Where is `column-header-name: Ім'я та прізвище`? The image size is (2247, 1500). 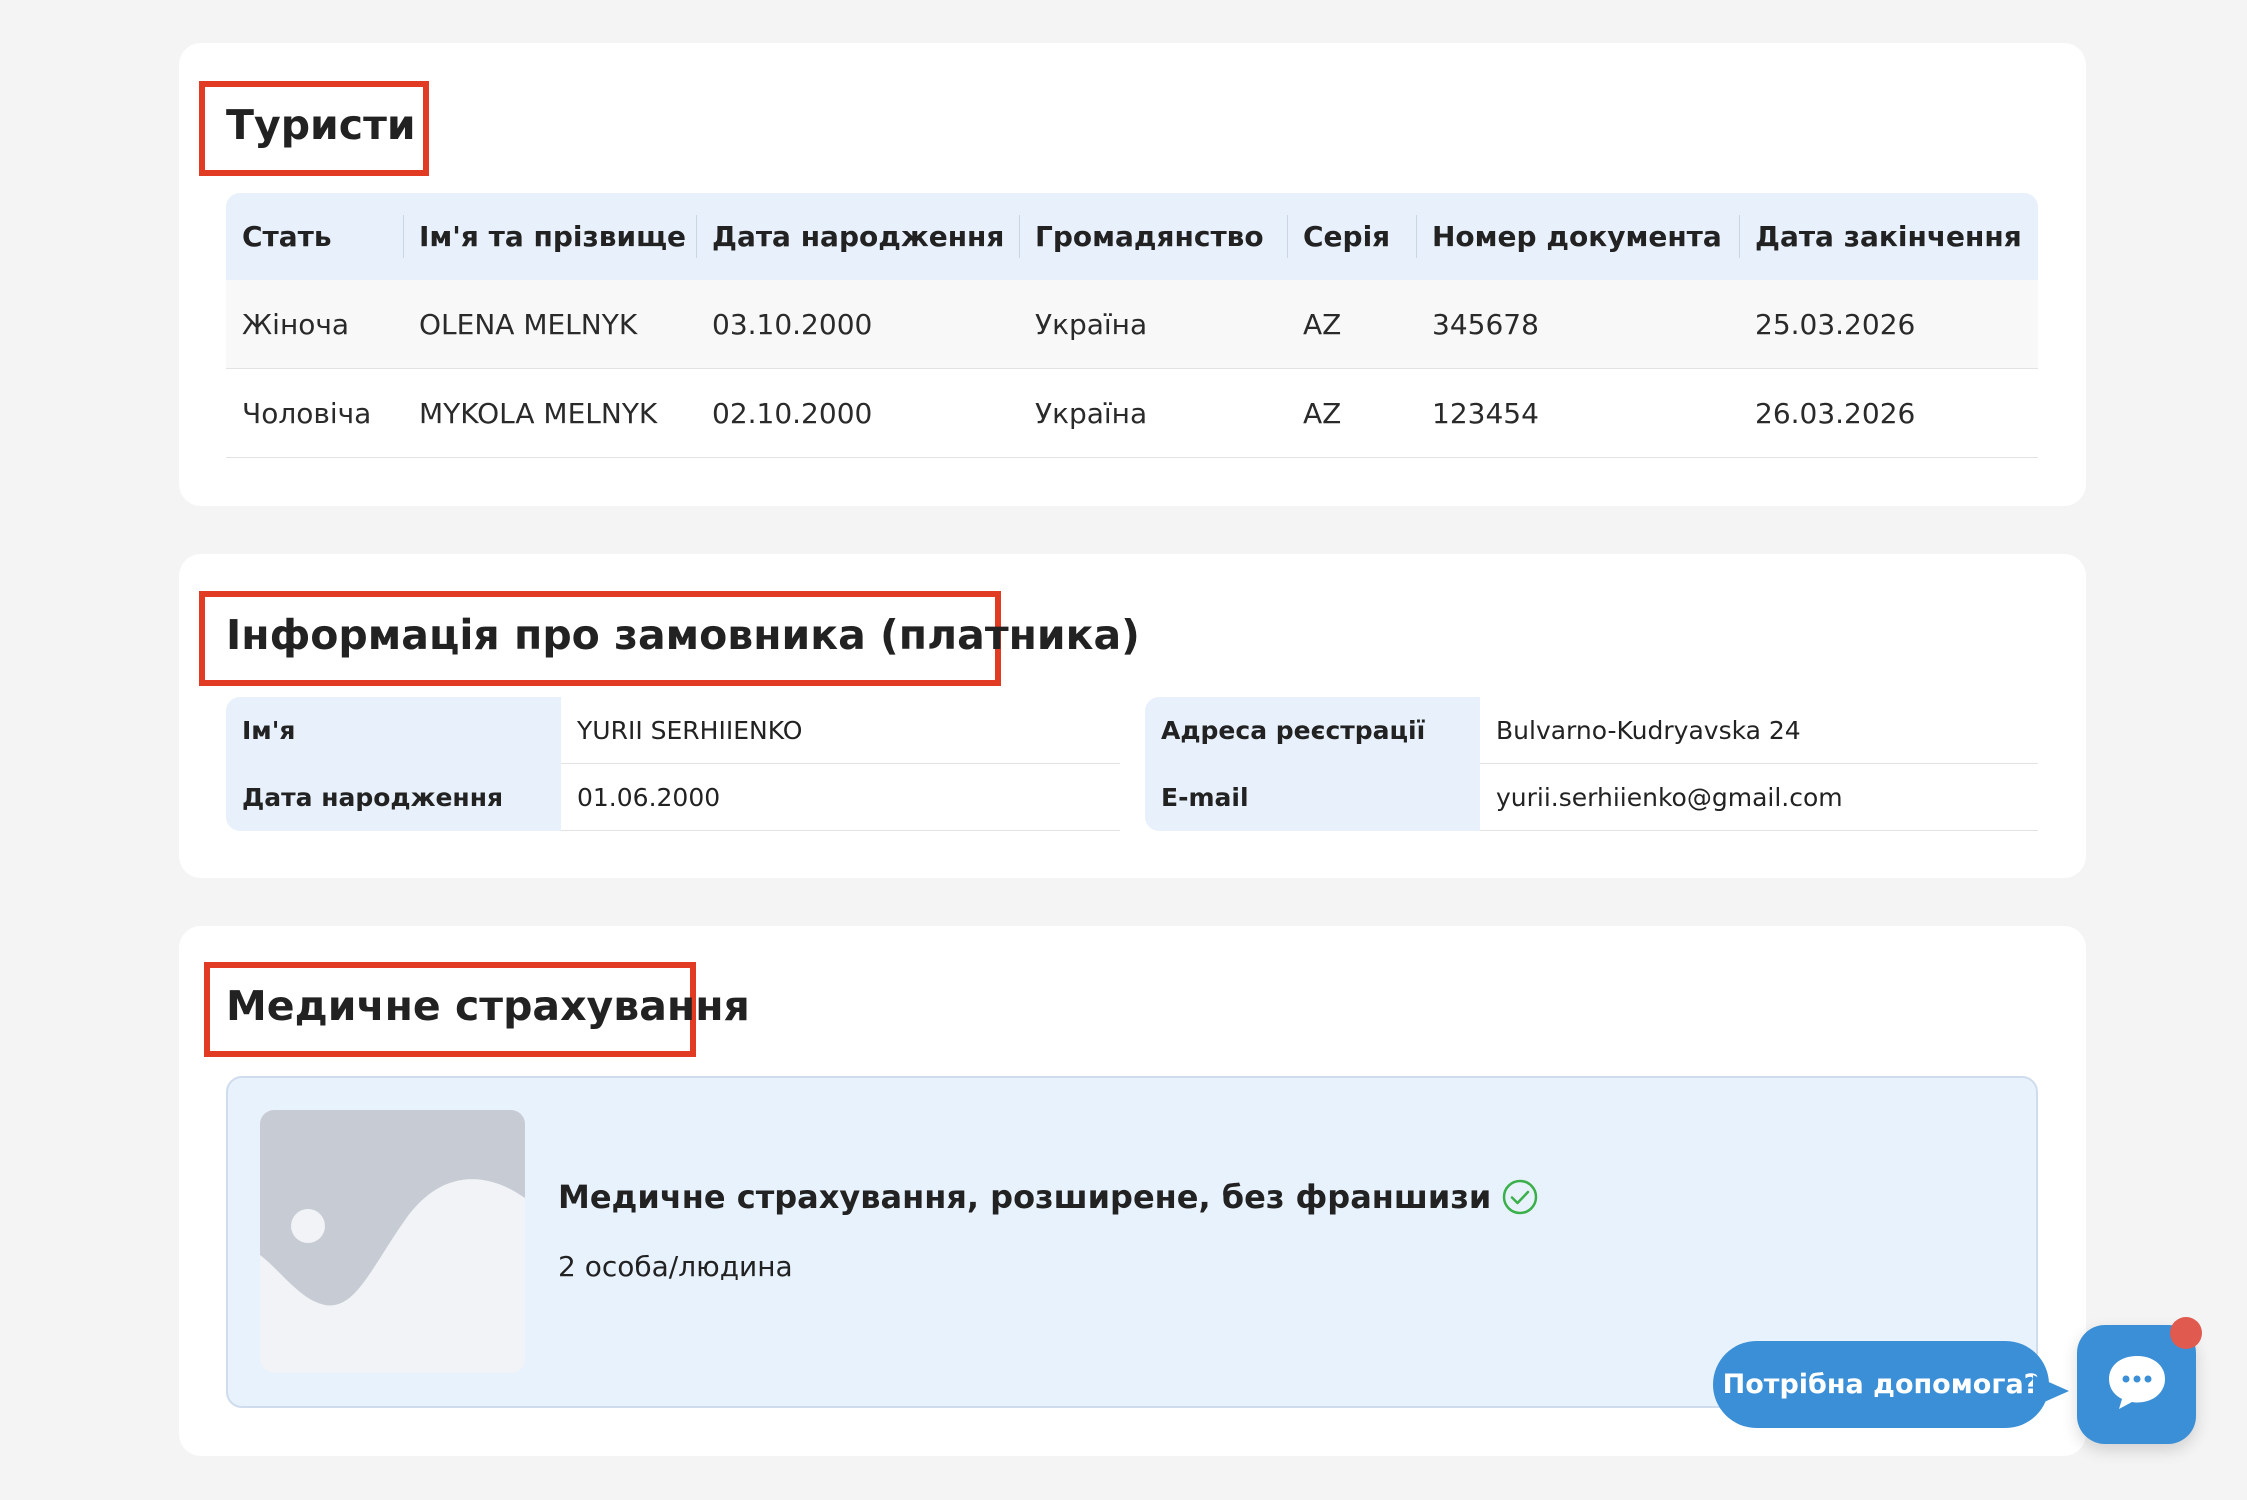
column-header-name: Ім'я та прізвище is located at coordinates (549, 236).